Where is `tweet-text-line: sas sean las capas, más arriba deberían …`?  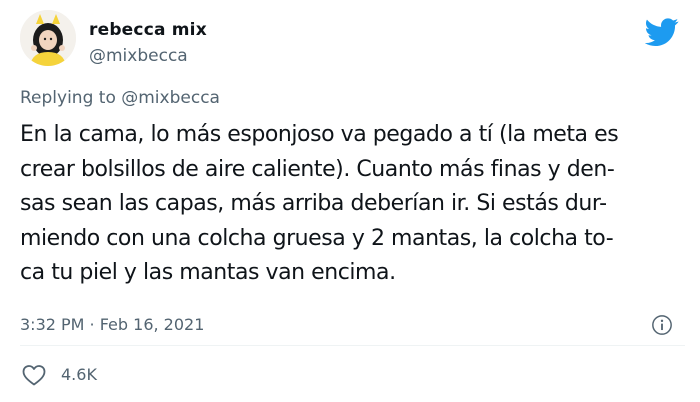
tweet-text-line: sas sean las capas, más arriba deberían … is located at coordinates (313, 203).